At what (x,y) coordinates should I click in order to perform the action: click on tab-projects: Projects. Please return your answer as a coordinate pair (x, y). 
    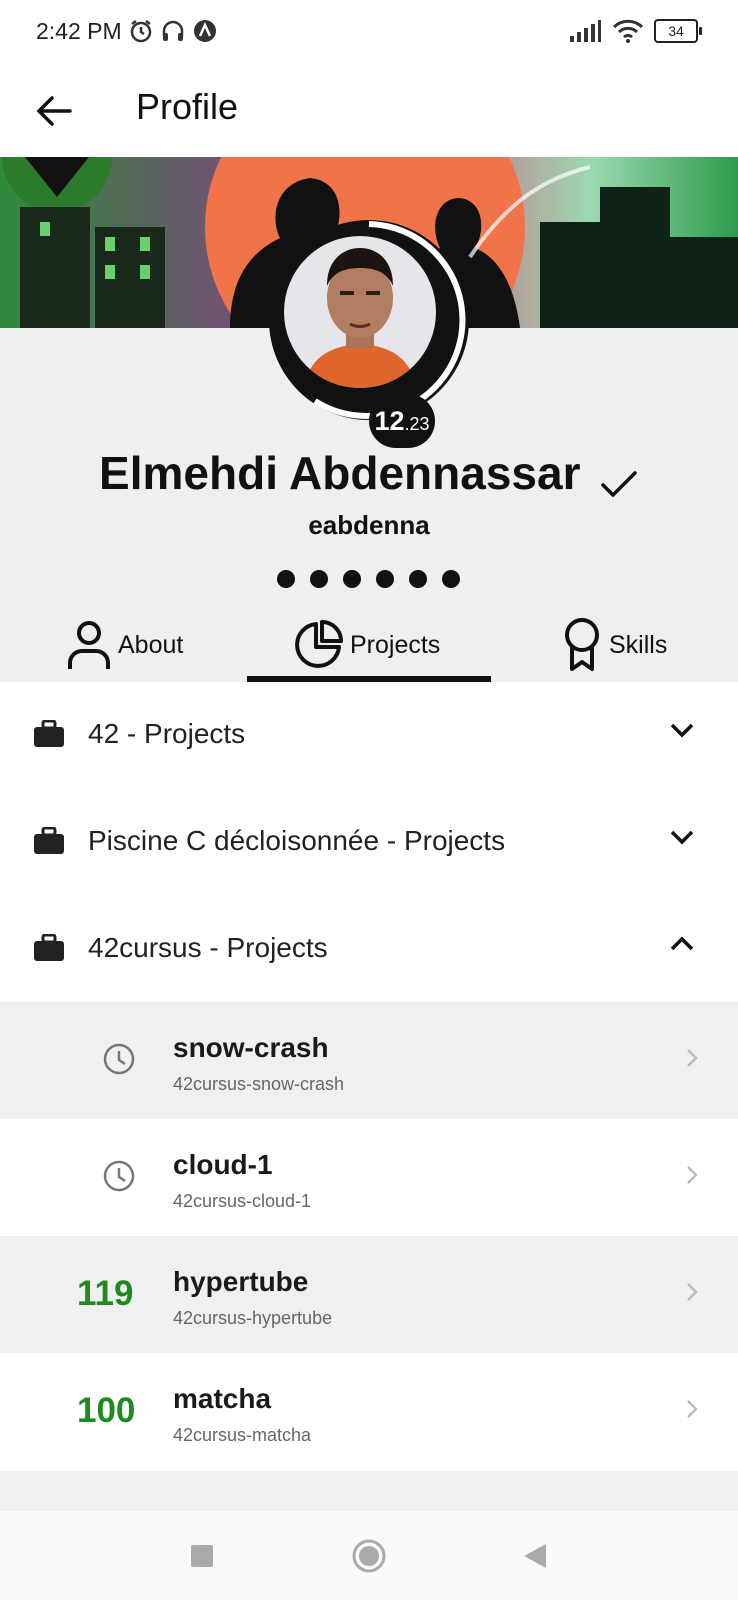
    Looking at the image, I should click on (366, 645).